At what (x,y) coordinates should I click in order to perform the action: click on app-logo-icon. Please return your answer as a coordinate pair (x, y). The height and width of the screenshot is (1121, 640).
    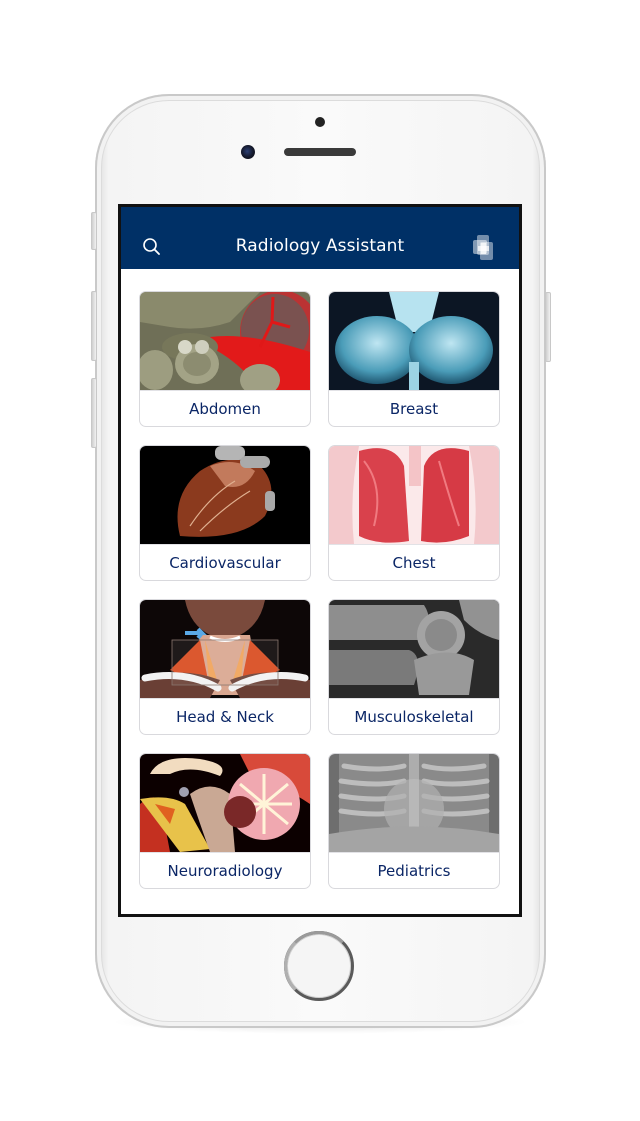
    Looking at the image, I should click on (483, 247).